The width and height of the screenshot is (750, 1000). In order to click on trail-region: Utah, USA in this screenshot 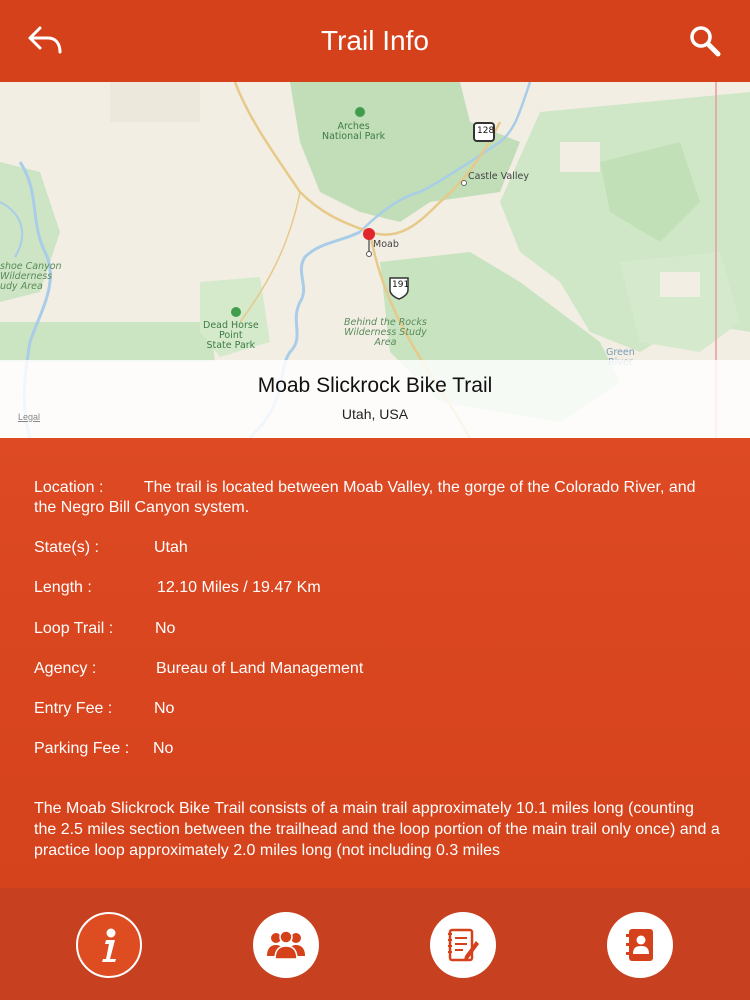, I will do `click(375, 414)`.